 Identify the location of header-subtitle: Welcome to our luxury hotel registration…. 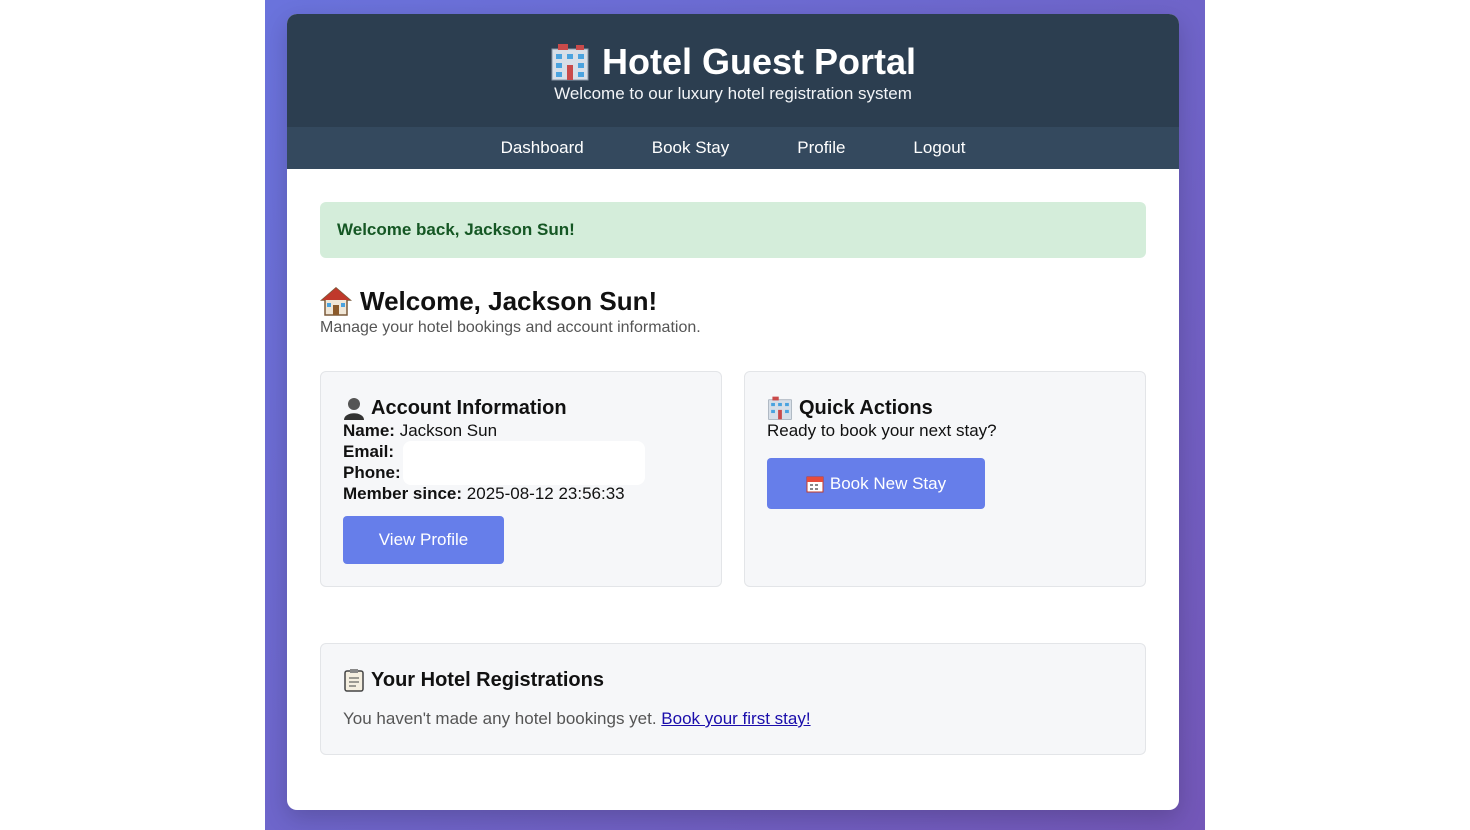
(733, 93).